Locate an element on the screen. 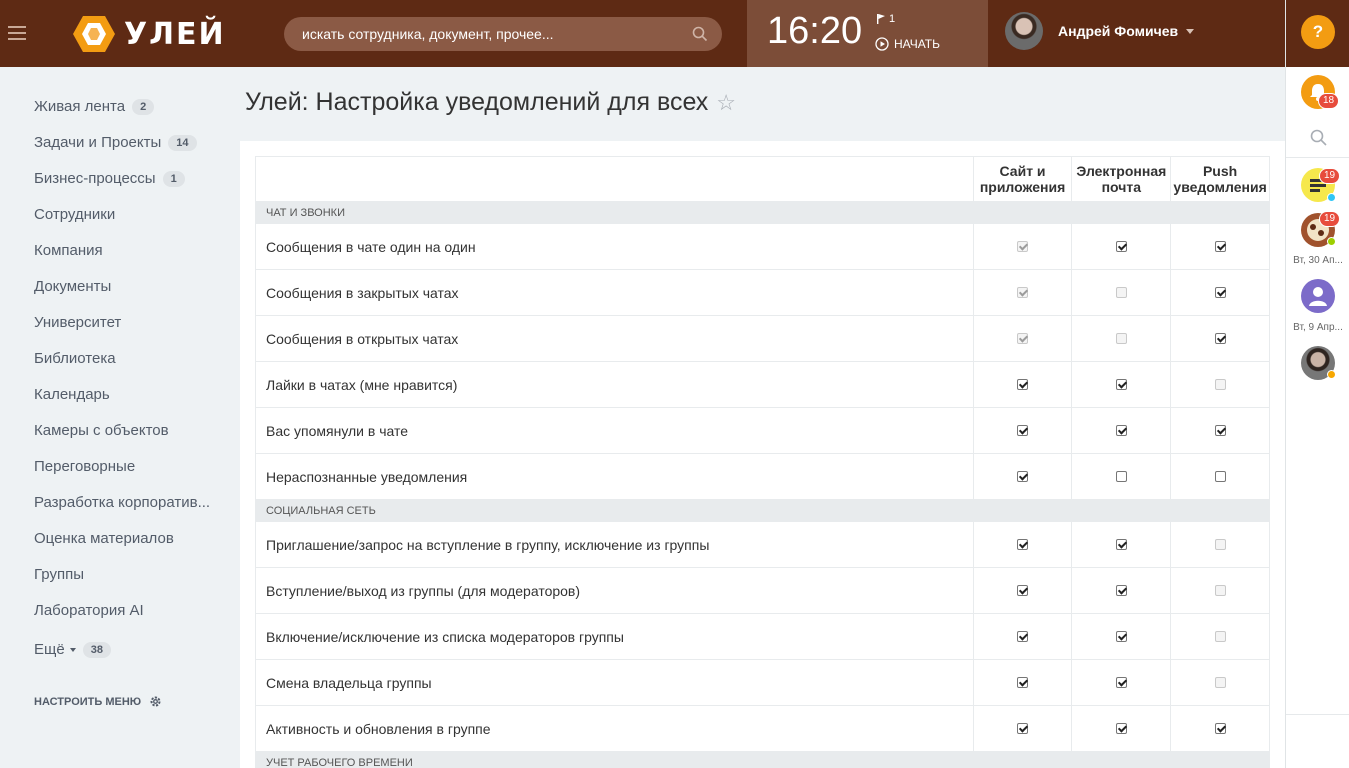 The width and height of the screenshot is (1349, 768). notifications-button: 18 is located at coordinates (1320, 92).